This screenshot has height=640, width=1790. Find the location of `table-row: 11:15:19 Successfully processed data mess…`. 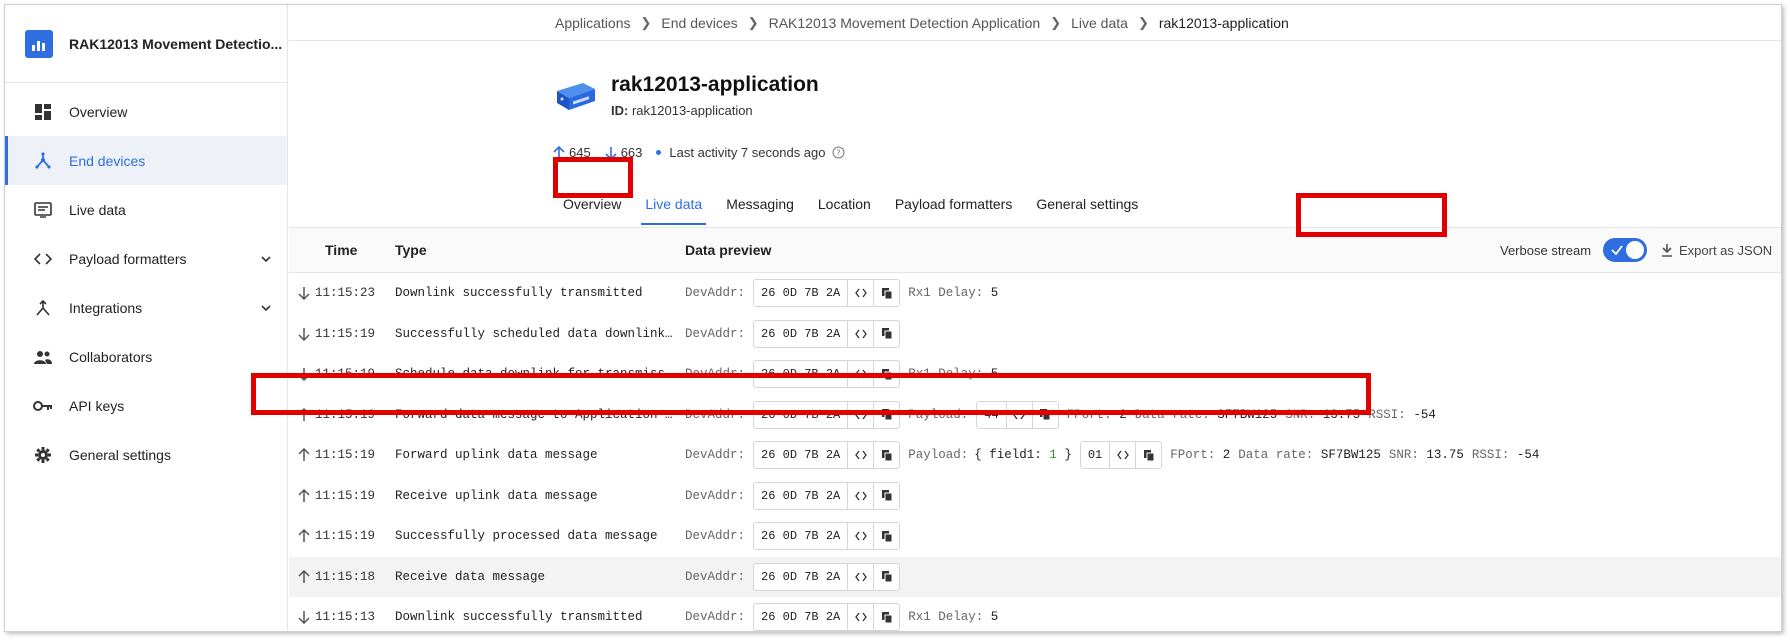

table-row: 11:15:19 Successfully processed data mess… is located at coordinates (1035, 536).